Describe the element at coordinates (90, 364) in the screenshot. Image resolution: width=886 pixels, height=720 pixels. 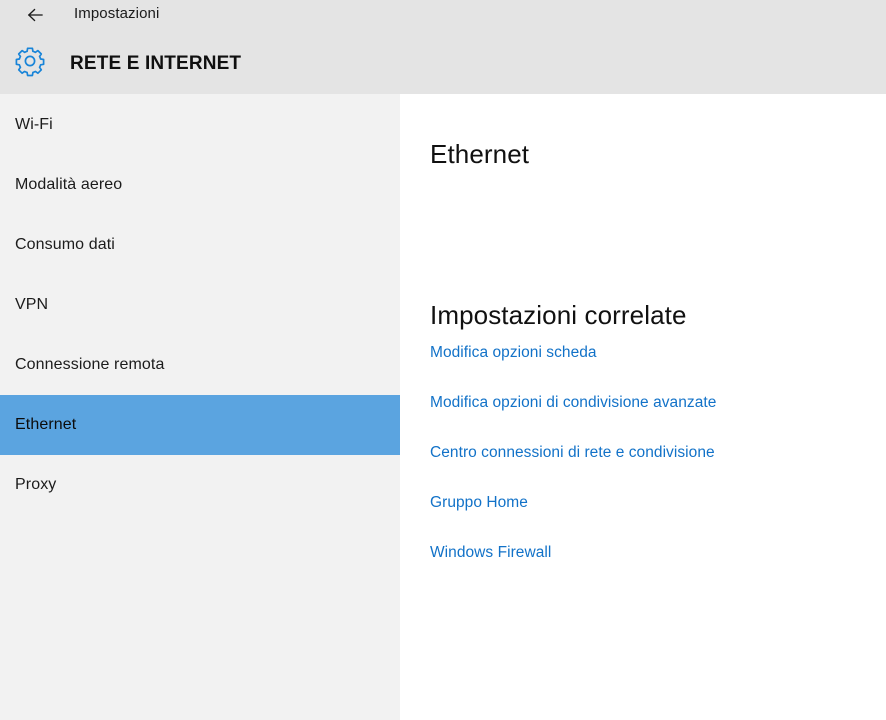
I see `sidebar-item-label: Connessione remota` at that location.